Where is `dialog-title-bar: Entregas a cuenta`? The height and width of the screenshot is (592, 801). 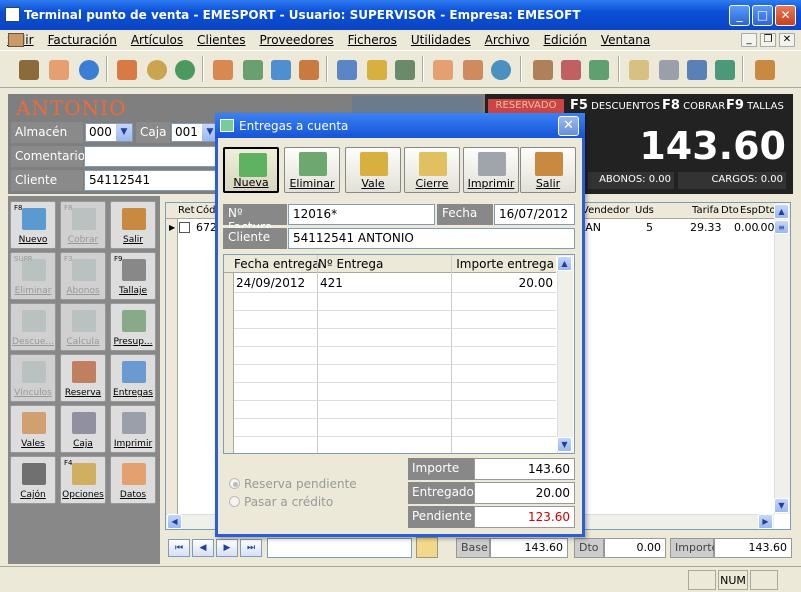 dialog-title-bar: Entregas a cuenta is located at coordinates (400, 125).